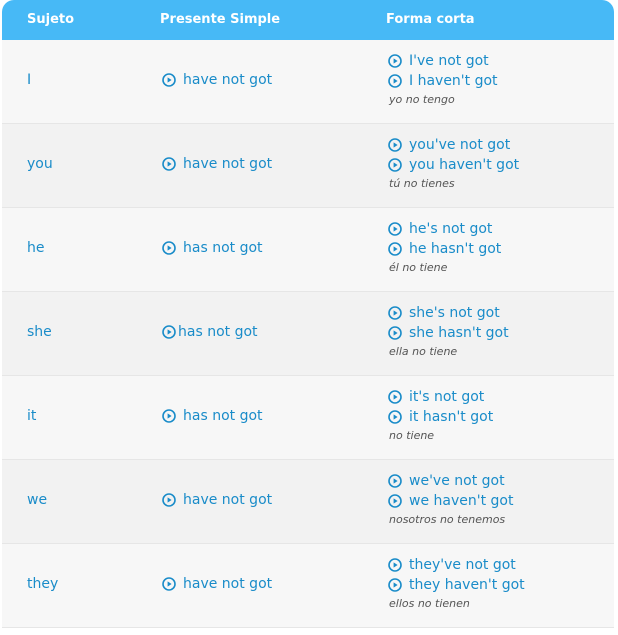 Image resolution: width=618 pixels, height=635 pixels. Describe the element at coordinates (449, 61) in the screenshot. I see `short-form-text: I've not got` at that location.